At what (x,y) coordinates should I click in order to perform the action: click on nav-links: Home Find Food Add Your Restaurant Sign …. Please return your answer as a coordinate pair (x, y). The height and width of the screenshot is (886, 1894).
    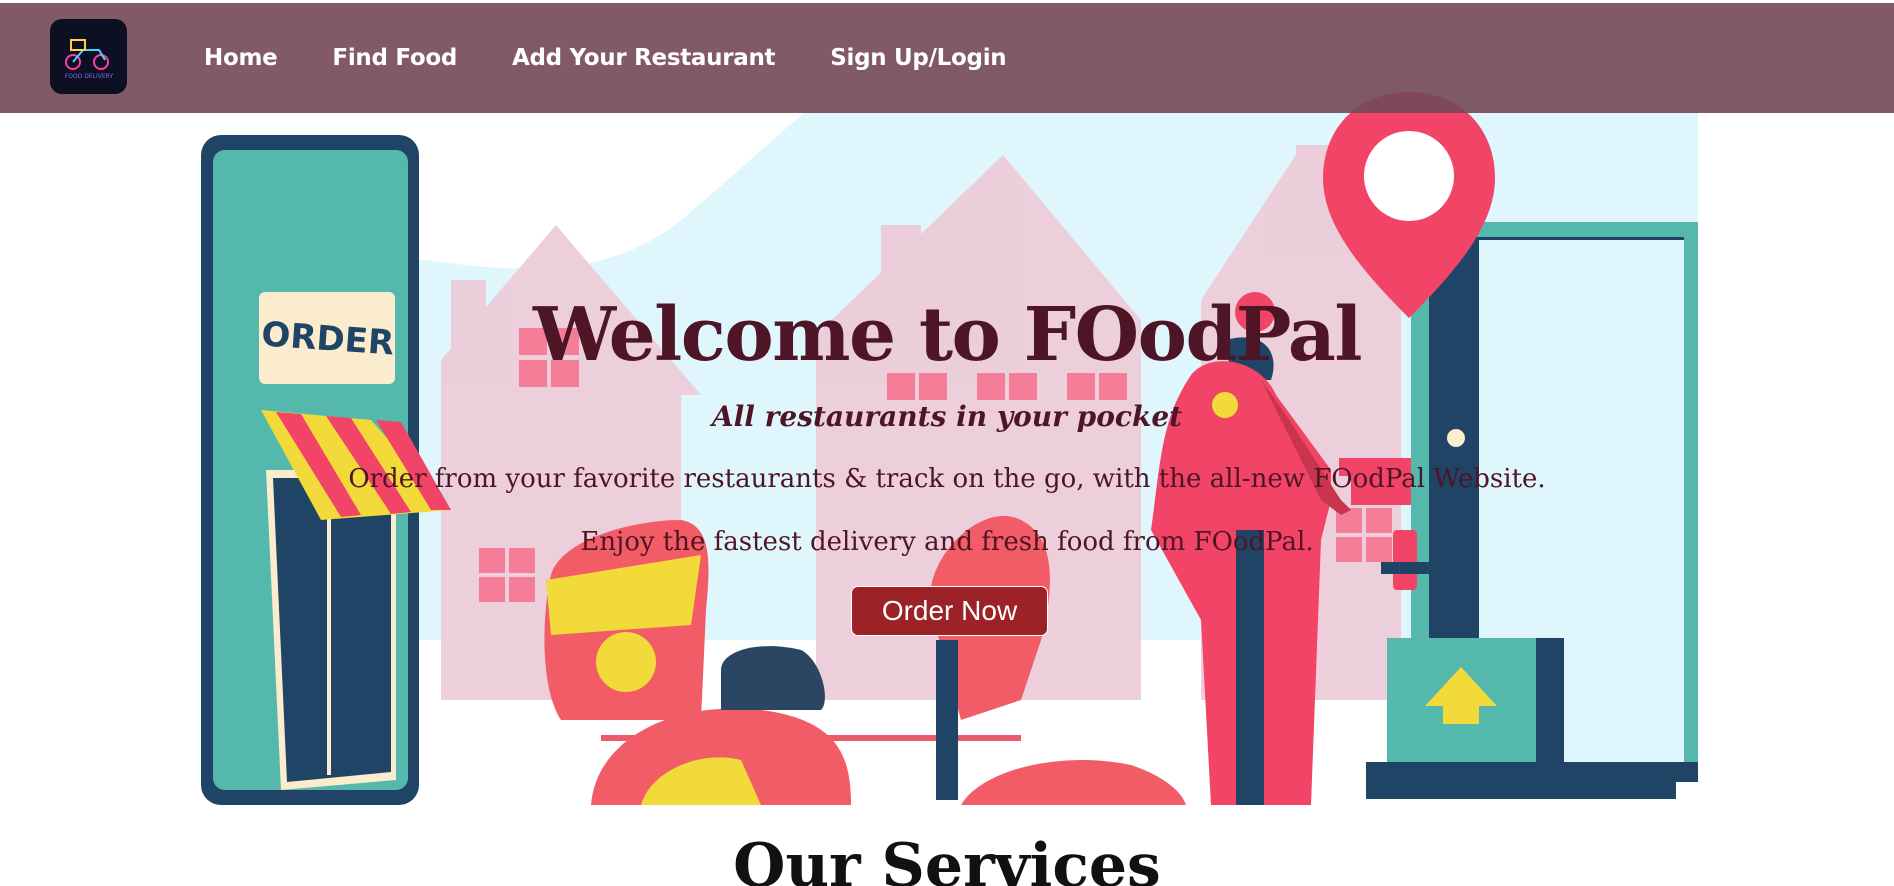
    Looking at the image, I should click on (632, 58).